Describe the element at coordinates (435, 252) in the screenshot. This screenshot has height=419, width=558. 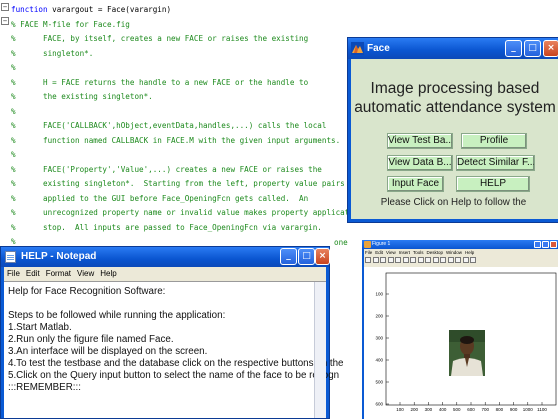
I see `figure-menu-desktop: Desktop` at that location.